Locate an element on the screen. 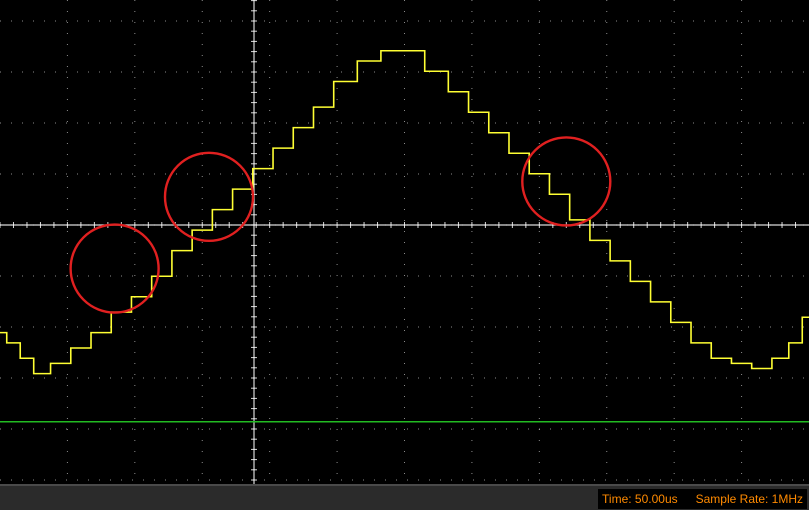 Image resolution: width=809 pixels, height=510 pixels. status-bar: Time: 50.00us Sample Rate: 1MHz is located at coordinates (404, 497).